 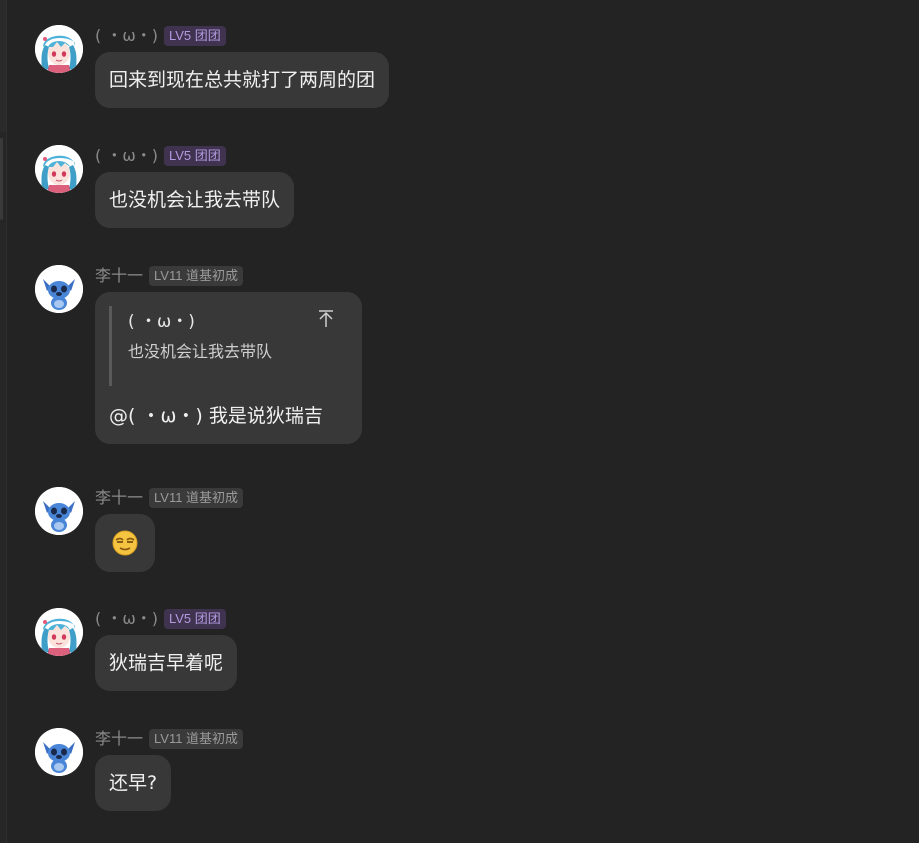 I want to click on message-bubble, so click(x=125, y=543).